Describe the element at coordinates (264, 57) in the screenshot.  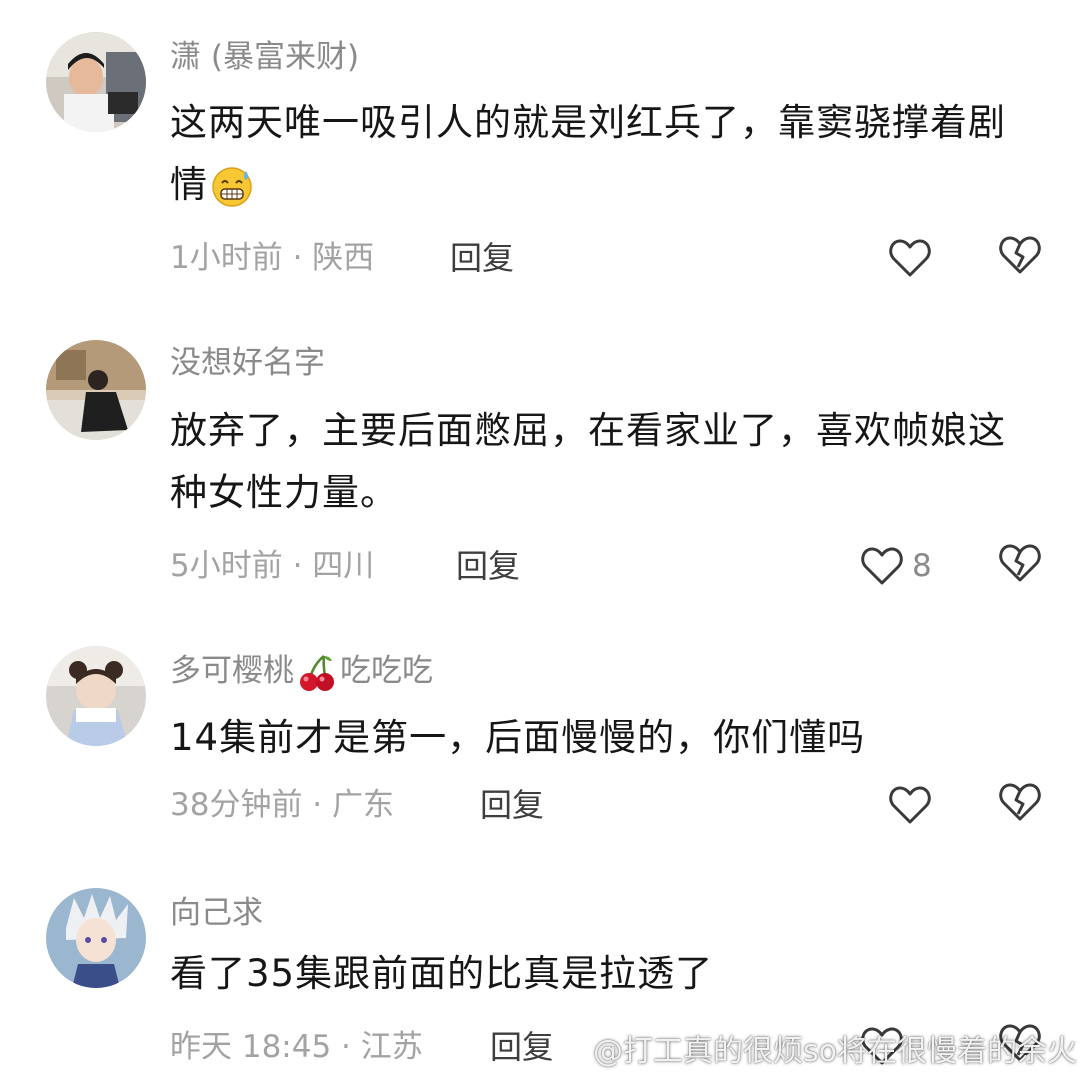
I see `username: 潇 (暴富来财)` at that location.